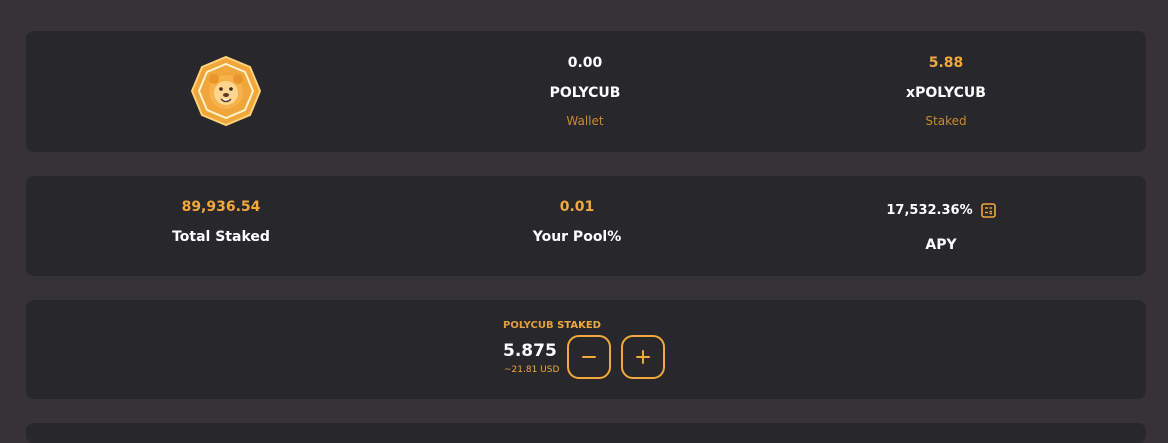 The width and height of the screenshot is (1168, 443). I want to click on plus-icon, so click(643, 357).